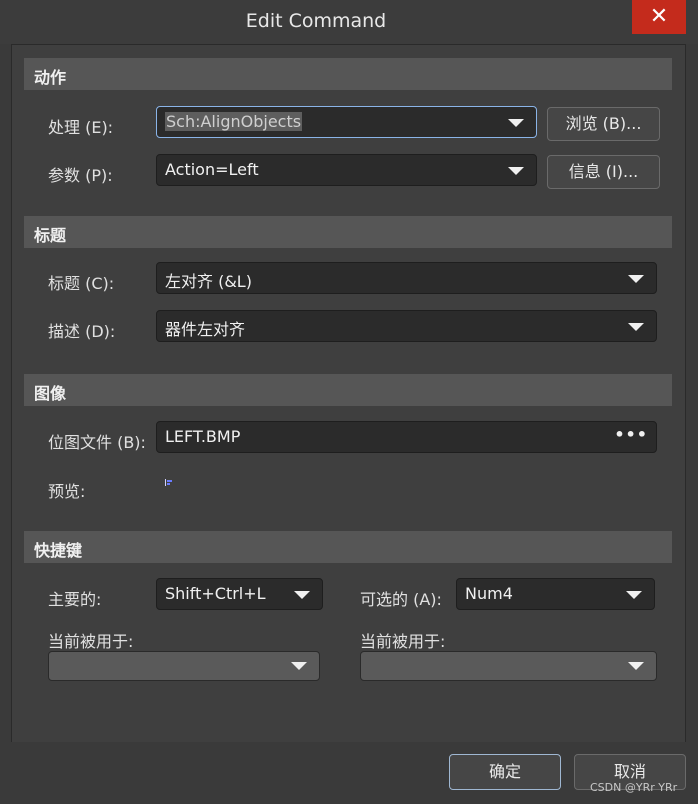 The height and width of the screenshot is (804, 698). What do you see at coordinates (81, 127) in the screenshot?
I see `process-label: 处理 (E):` at bounding box center [81, 127].